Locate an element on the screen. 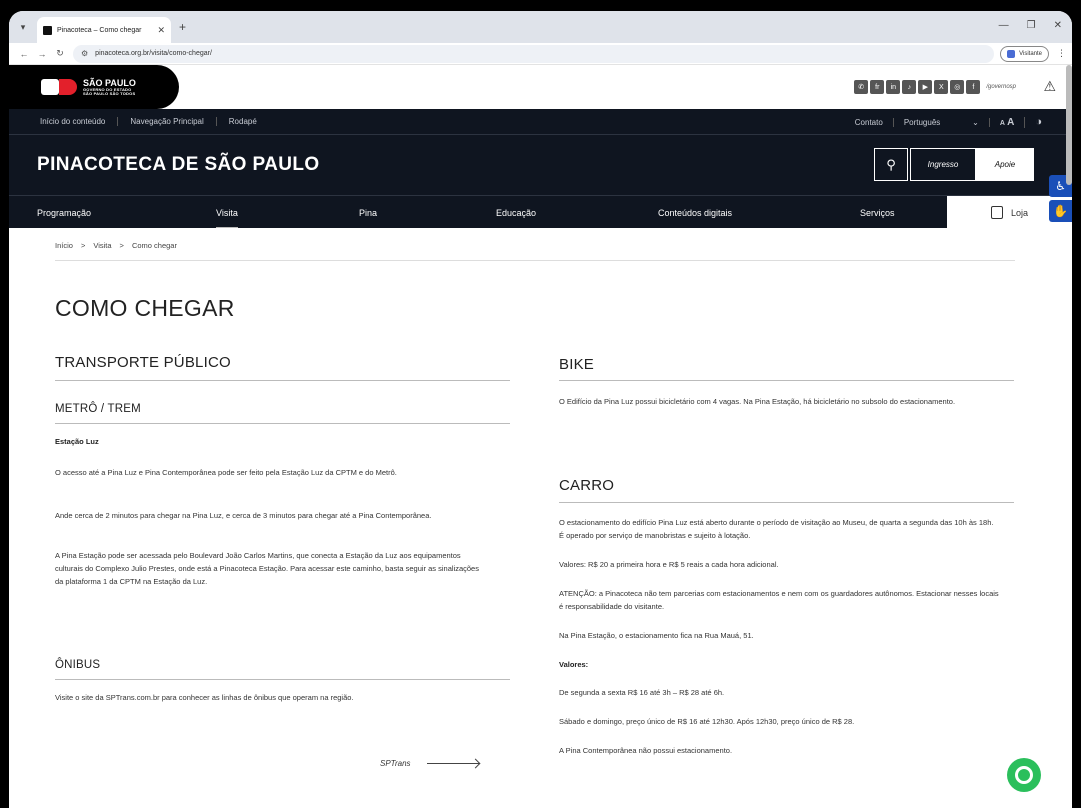 The height and width of the screenshot is (808, 1081). chat-icon is located at coordinates (1024, 775).